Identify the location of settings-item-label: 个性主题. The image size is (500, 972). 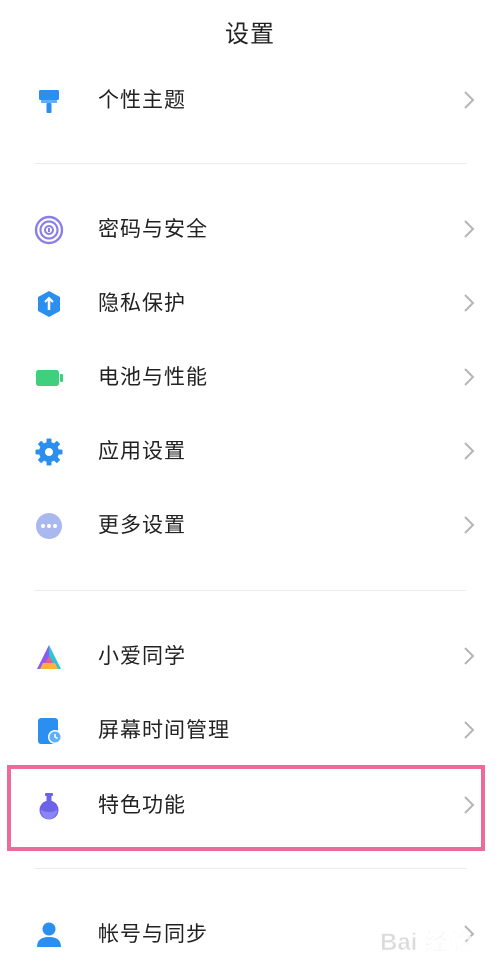
(142, 100).